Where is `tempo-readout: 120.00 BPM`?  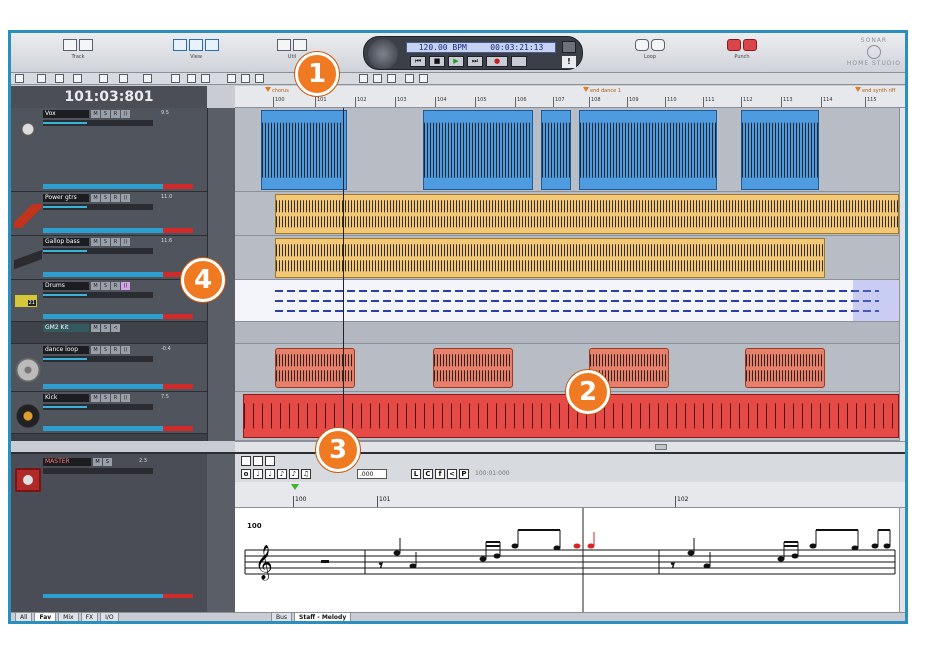
tempo-readout: 120.00 BPM is located at coordinates (443, 47).